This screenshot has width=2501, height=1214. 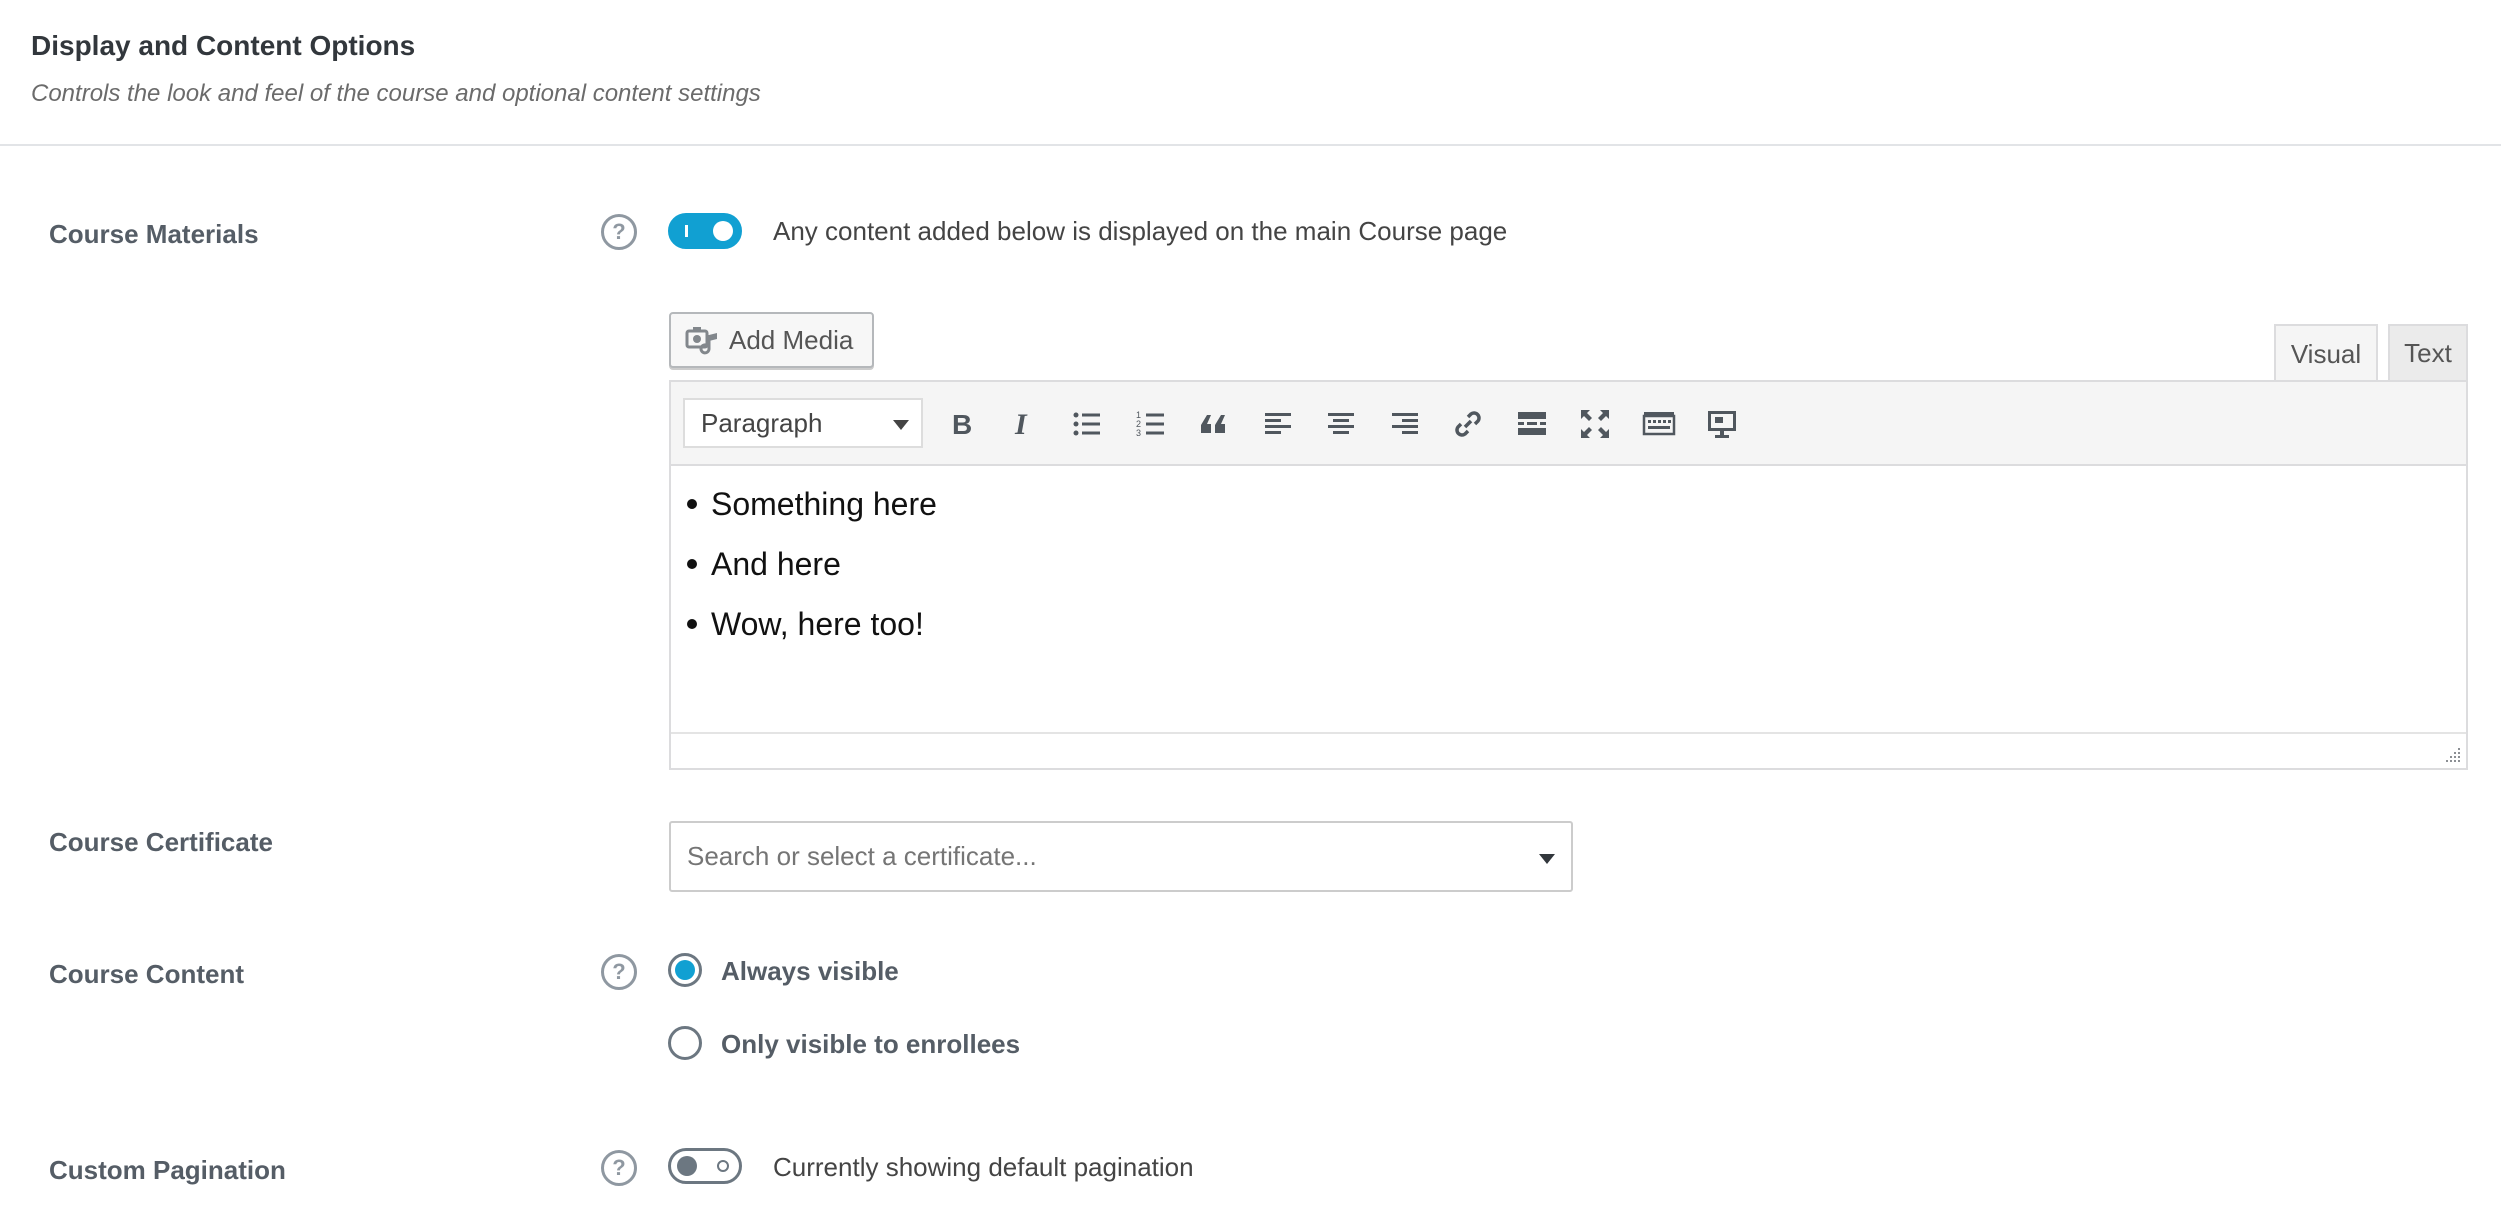 What do you see at coordinates (1341, 424) in the screenshot?
I see `align-center-icon` at bounding box center [1341, 424].